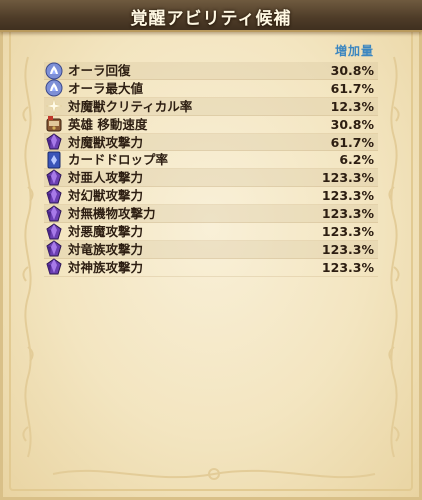 The height and width of the screenshot is (500, 422). Describe the element at coordinates (106, 142) in the screenshot. I see `ability-name: 対魔獣攻撃力` at that location.